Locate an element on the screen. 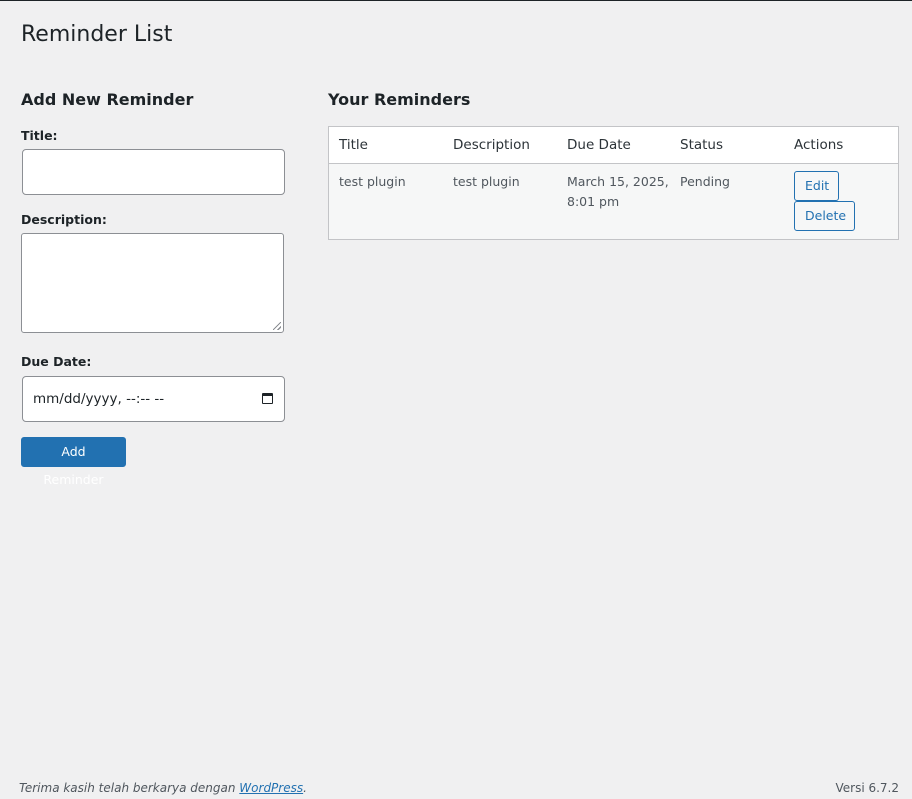 This screenshot has height=799, width=912. add-reminder-heading: Add New Reminder is located at coordinates (107, 99).